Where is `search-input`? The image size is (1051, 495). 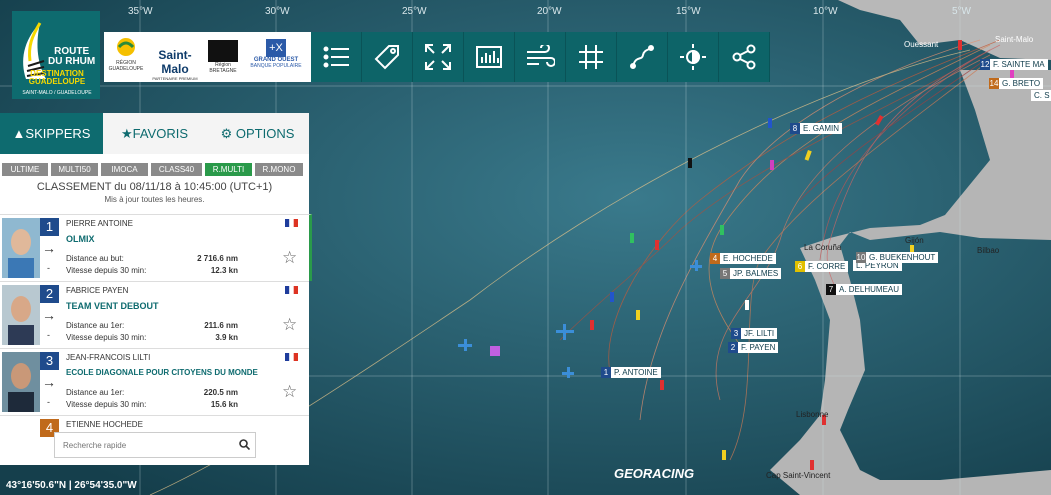
search-input is located at coordinates (143, 445).